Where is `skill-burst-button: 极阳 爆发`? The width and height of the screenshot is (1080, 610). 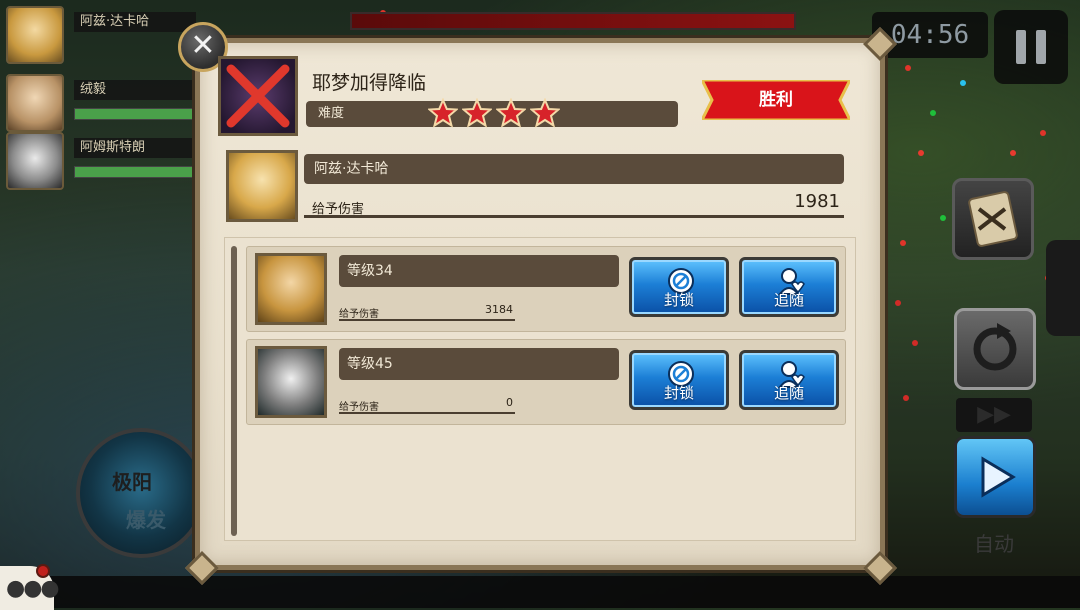 skill-burst-button: 极阳 爆发 is located at coordinates (141, 493).